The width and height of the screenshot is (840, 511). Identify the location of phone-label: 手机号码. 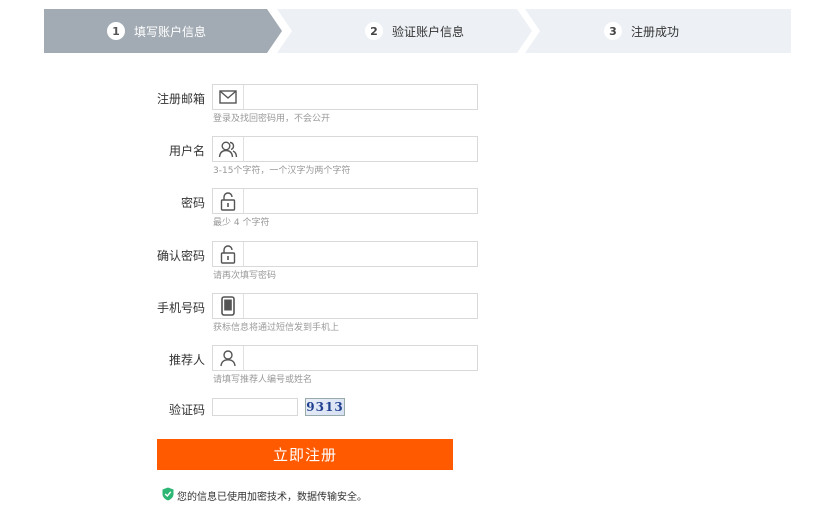
(180, 308).